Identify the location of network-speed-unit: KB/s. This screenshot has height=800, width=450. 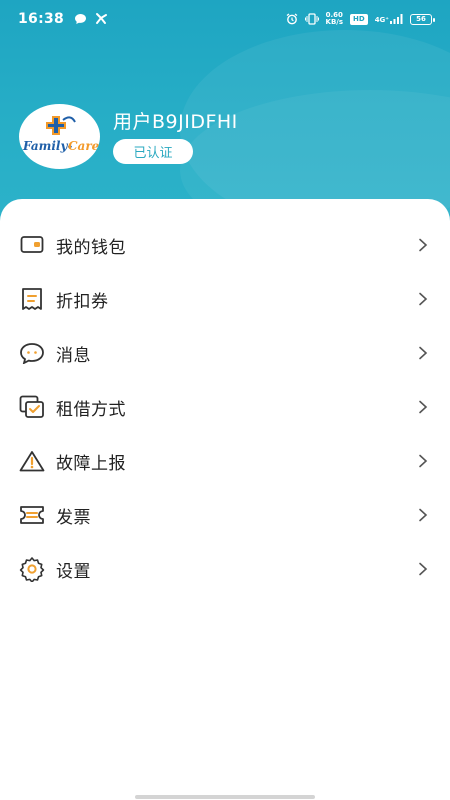
(334, 22).